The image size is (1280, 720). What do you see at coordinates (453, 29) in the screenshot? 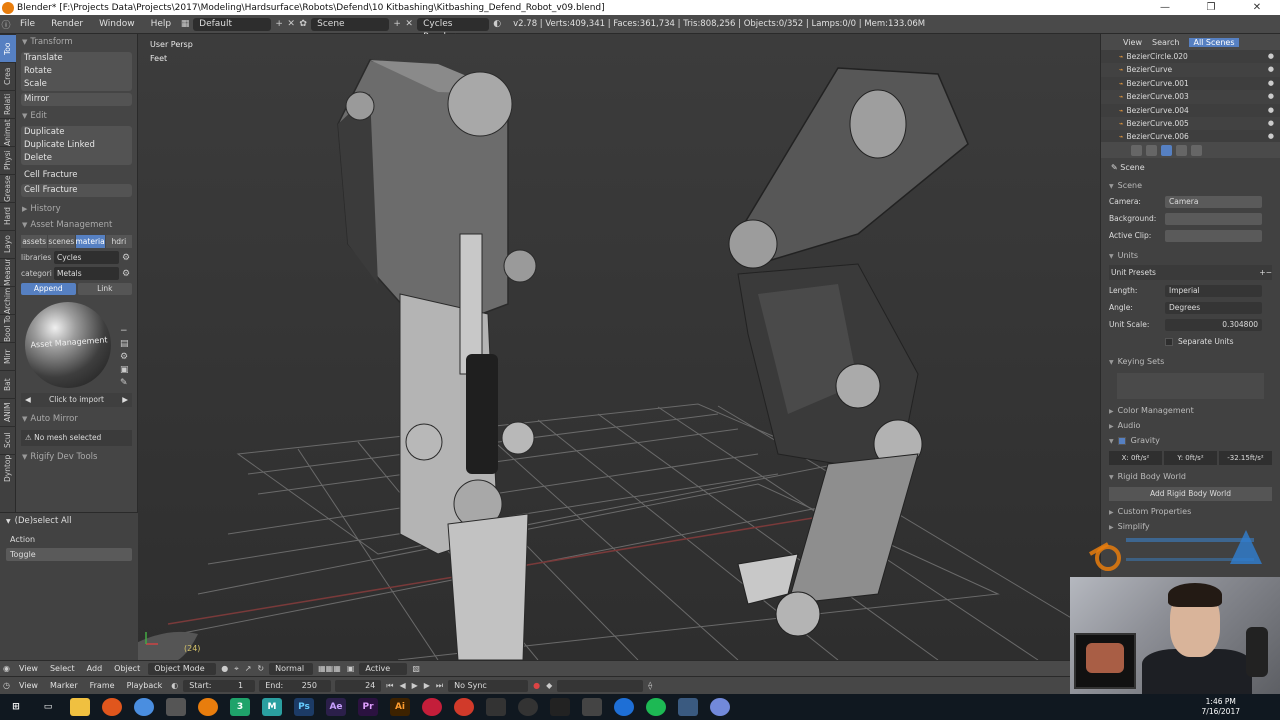
I see `render-engine-select: Cycles Render` at bounding box center [453, 29].